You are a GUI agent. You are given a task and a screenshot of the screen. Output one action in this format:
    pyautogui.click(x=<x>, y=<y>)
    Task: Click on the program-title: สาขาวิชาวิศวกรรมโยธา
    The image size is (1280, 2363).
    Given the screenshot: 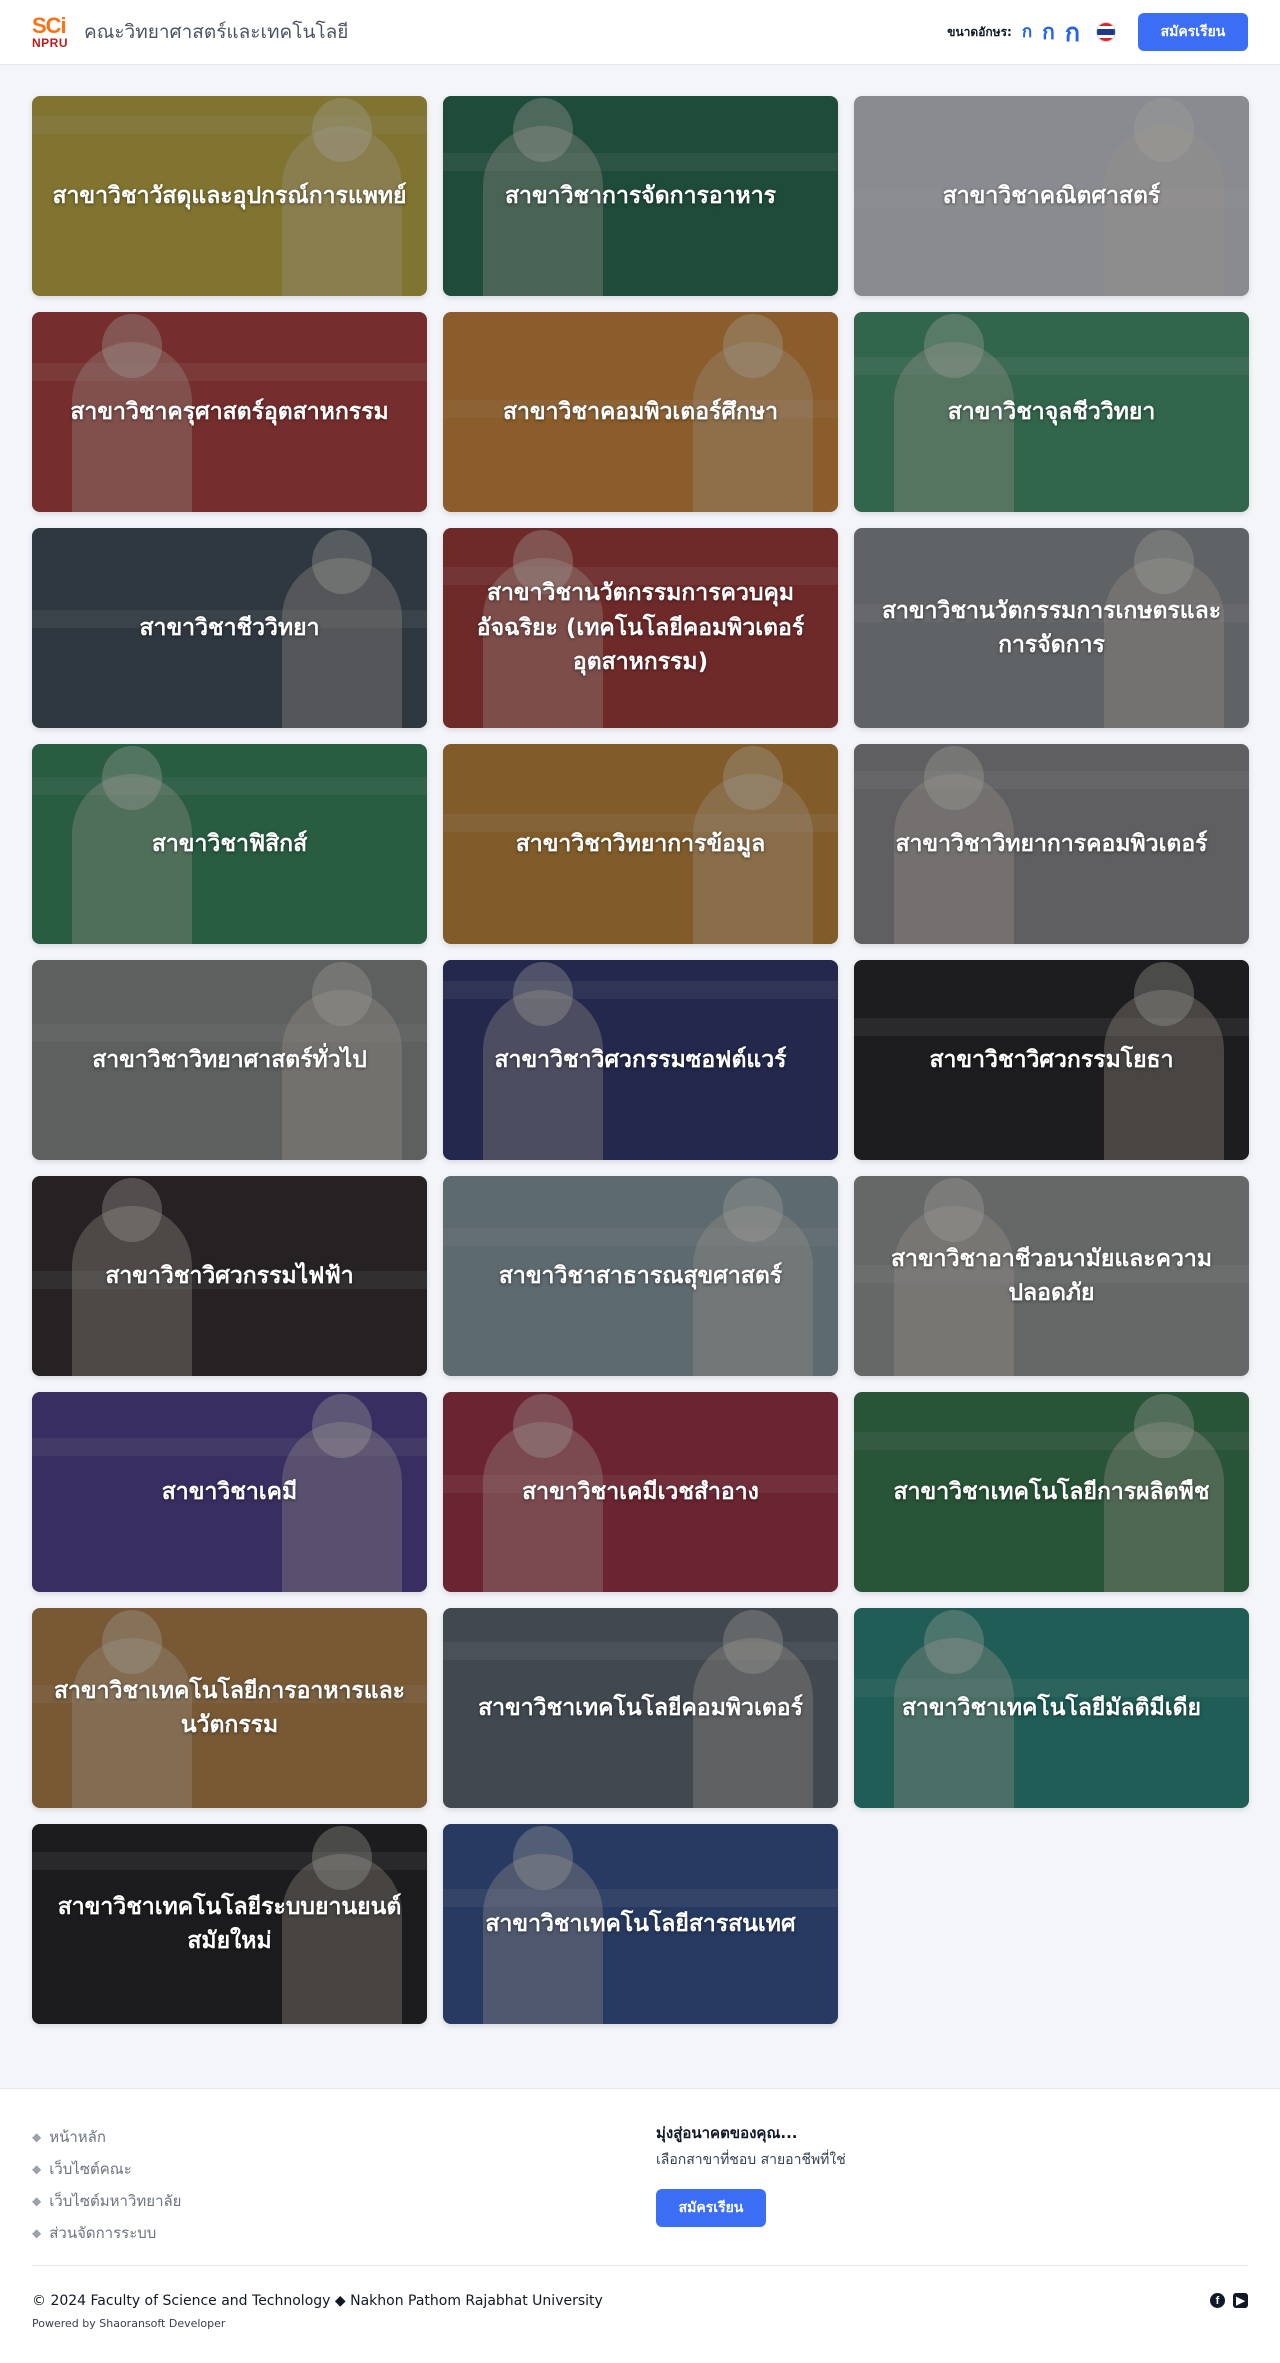 What is the action you would take?
    pyautogui.click(x=1051, y=1059)
    